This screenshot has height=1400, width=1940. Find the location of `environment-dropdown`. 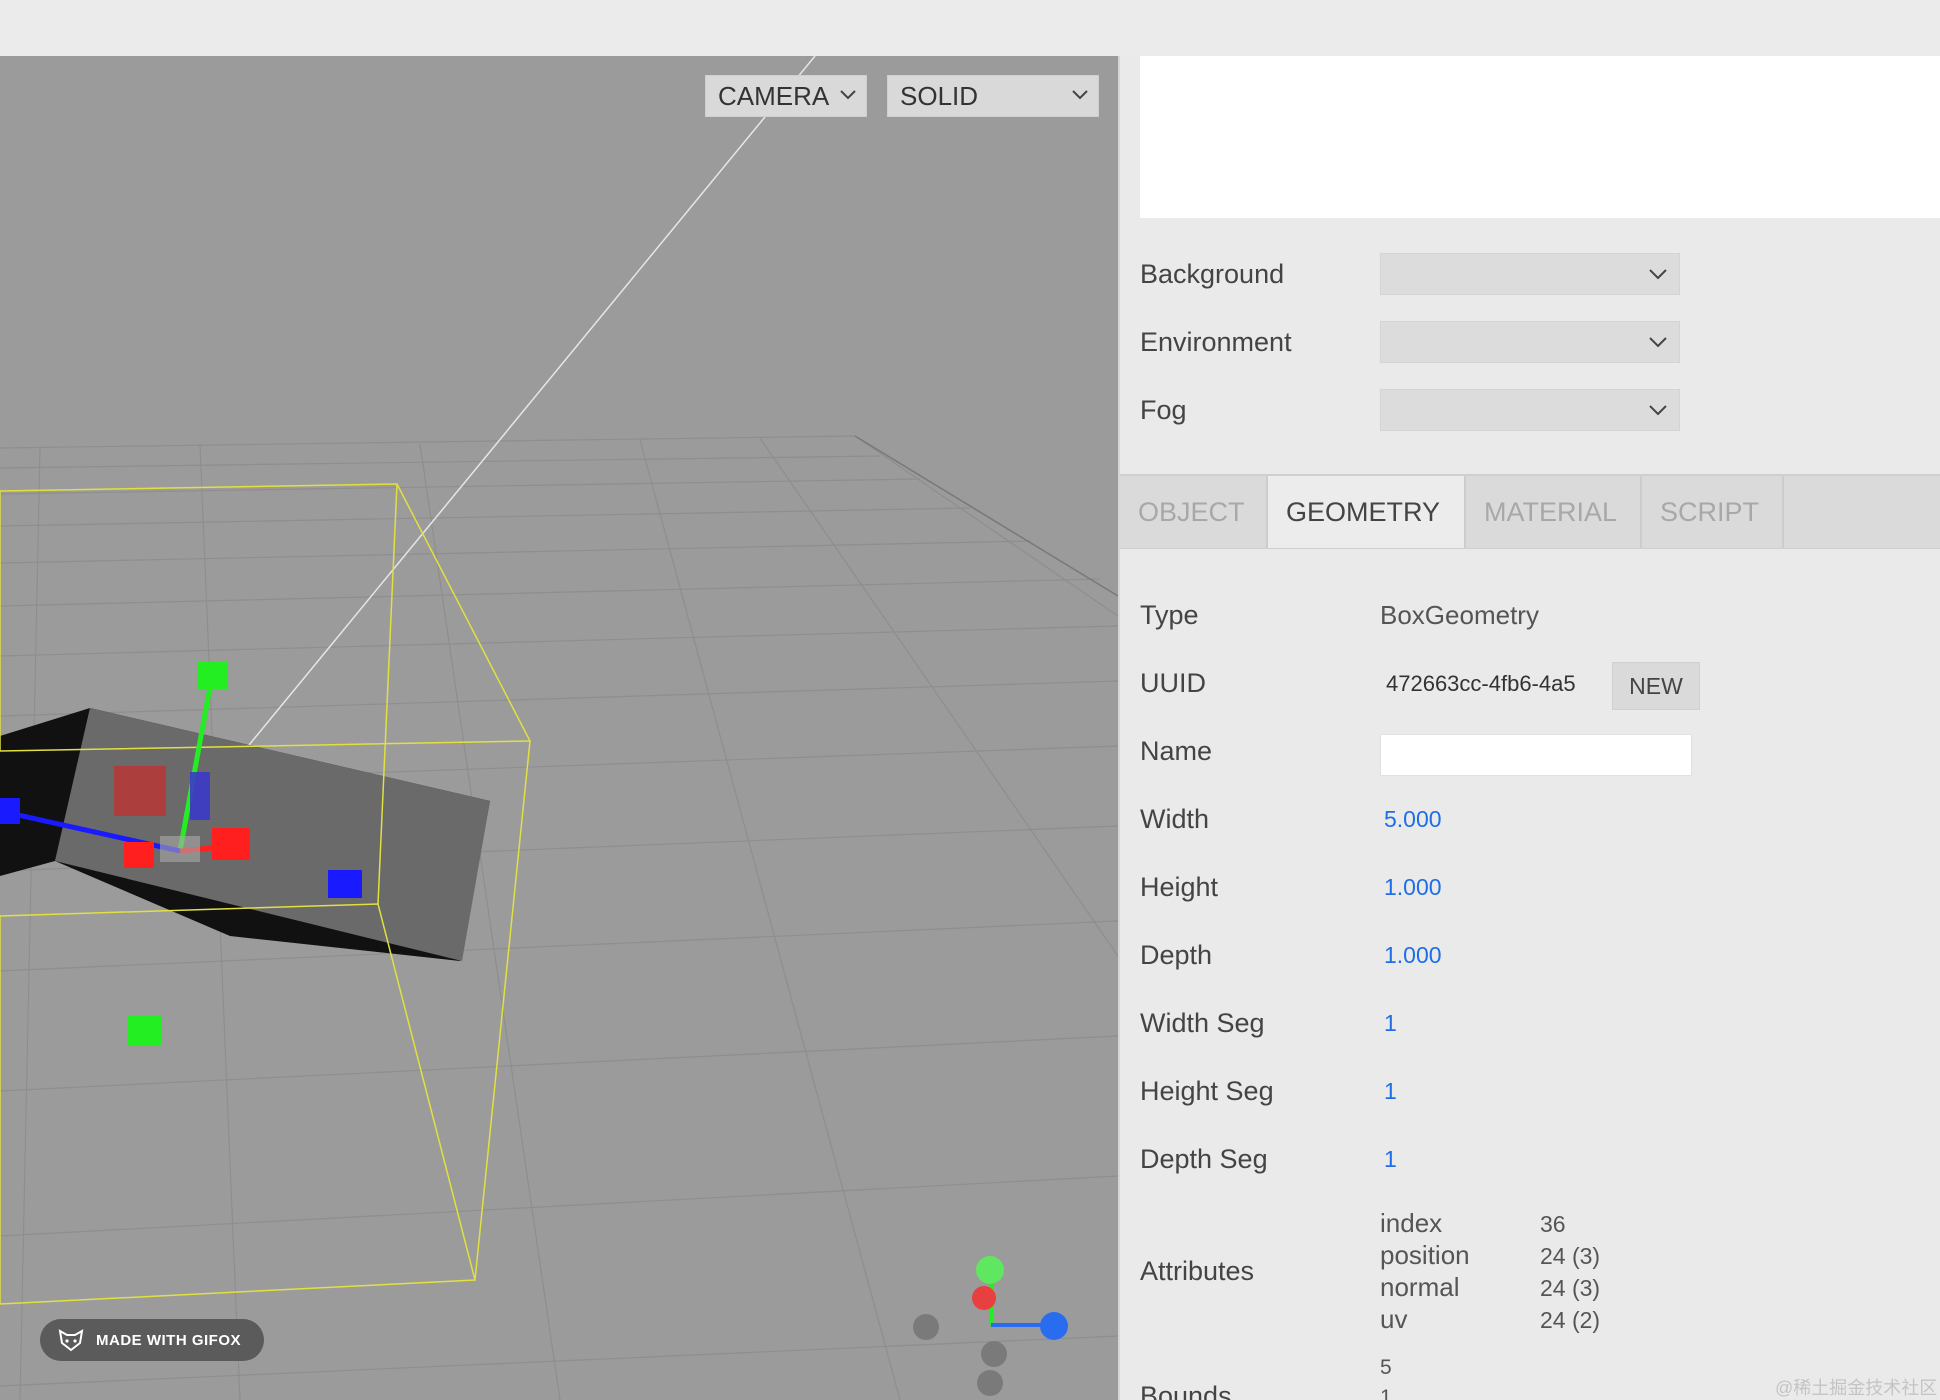

environment-dropdown is located at coordinates (1530, 342).